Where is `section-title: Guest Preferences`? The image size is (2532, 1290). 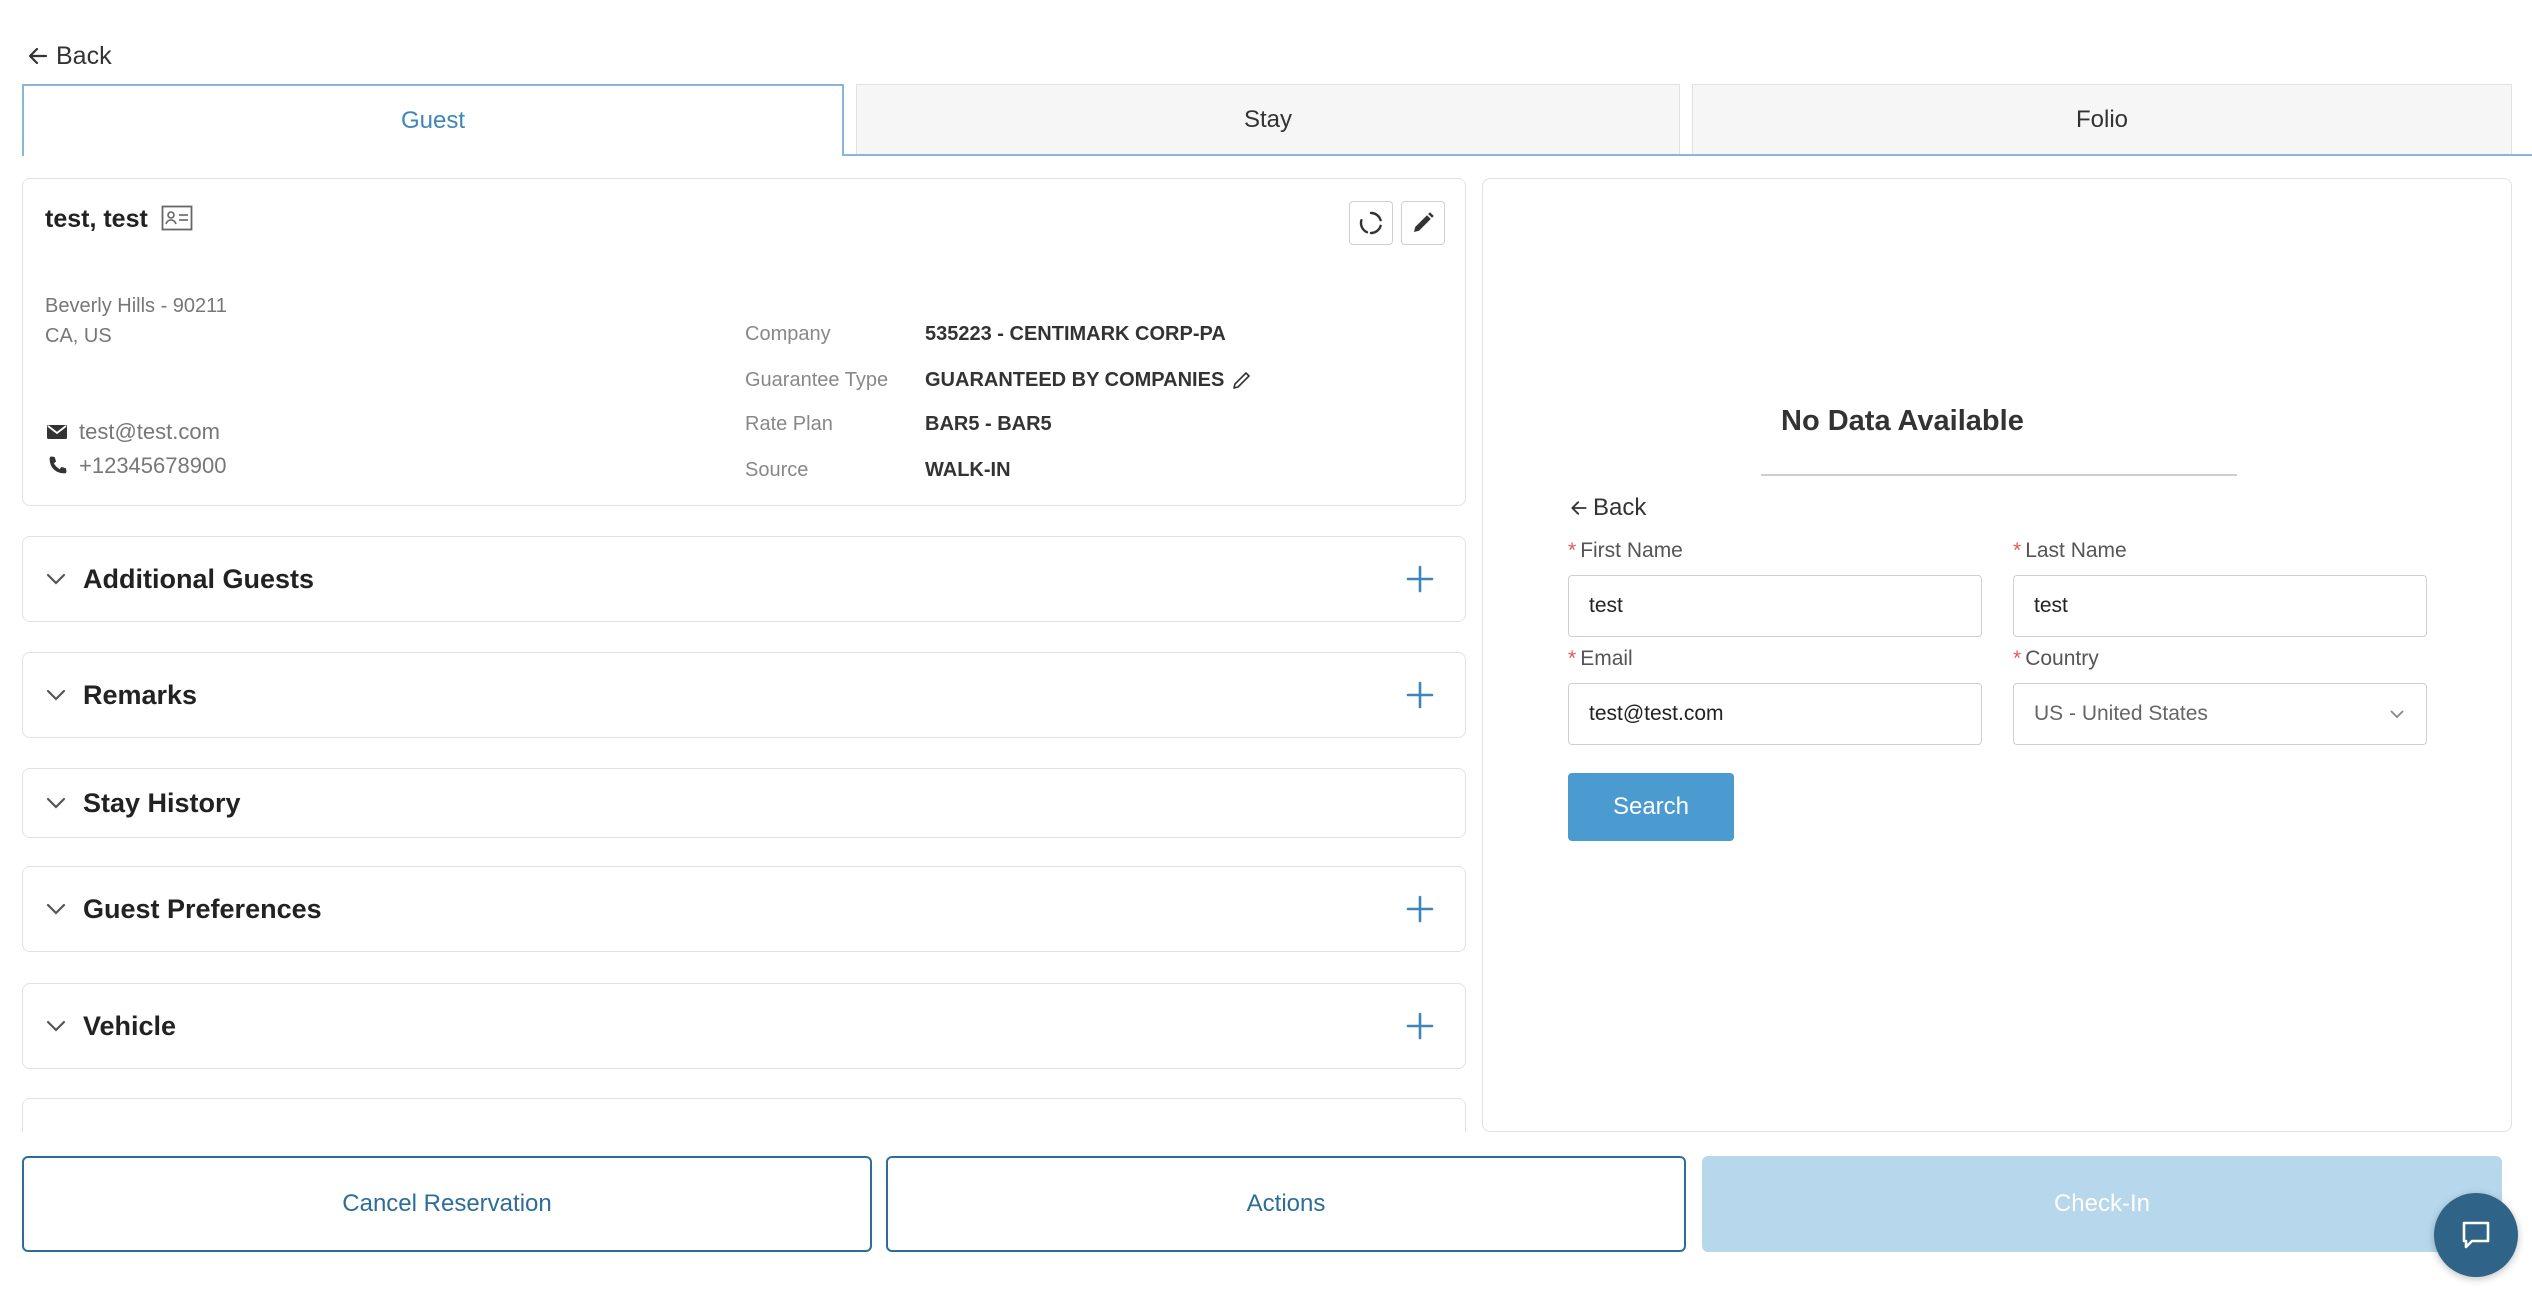
section-title: Guest Preferences is located at coordinates (202, 908).